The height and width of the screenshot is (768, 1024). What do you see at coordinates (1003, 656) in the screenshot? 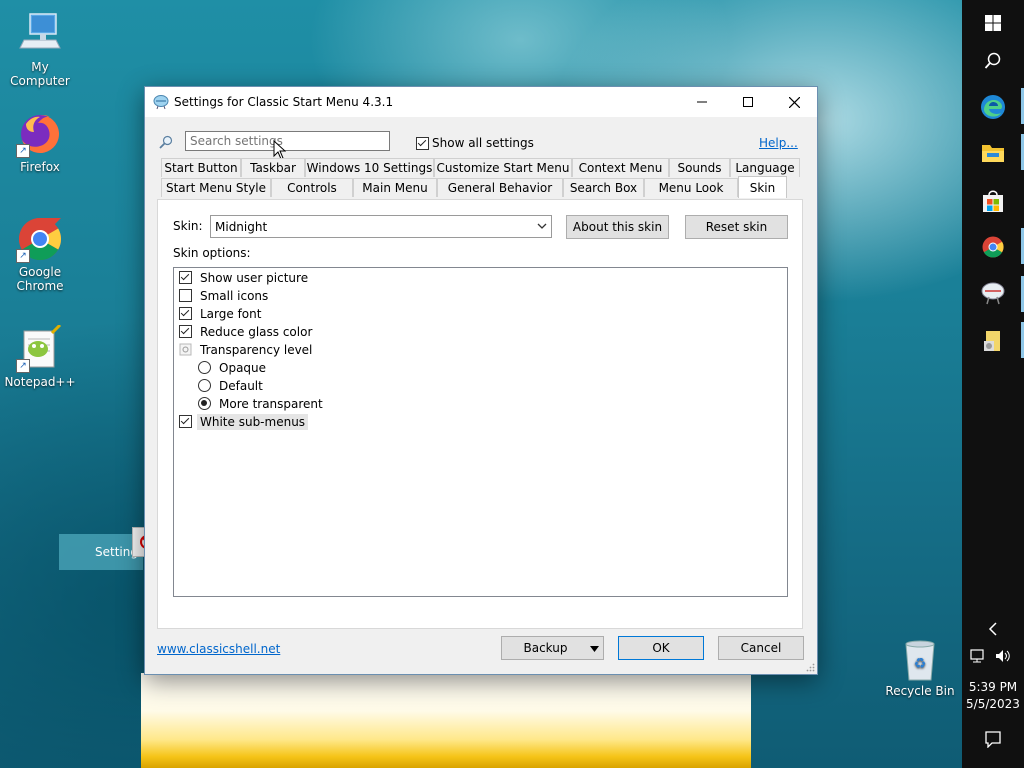
I see `volume-icon` at bounding box center [1003, 656].